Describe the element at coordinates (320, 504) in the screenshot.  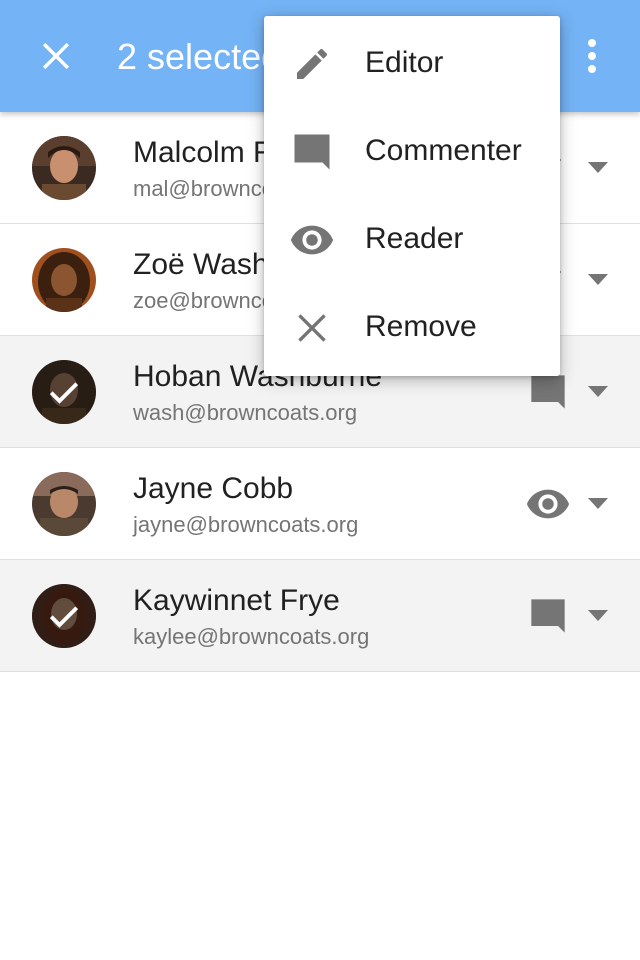
I see `contact-row: Jayne Cobb jayne@browncoats.org` at that location.